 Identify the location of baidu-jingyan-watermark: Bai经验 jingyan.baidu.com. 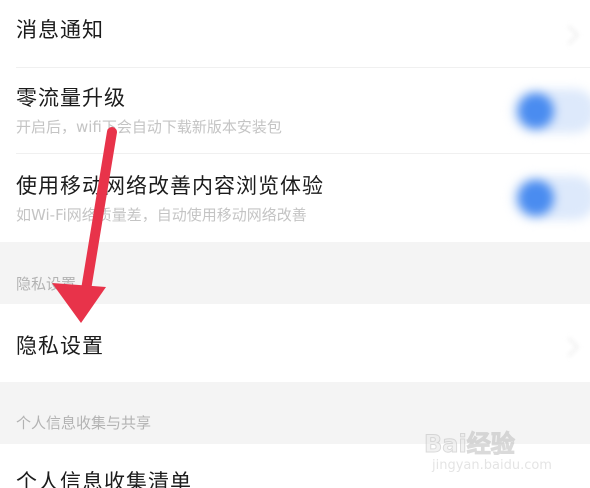
(499, 453).